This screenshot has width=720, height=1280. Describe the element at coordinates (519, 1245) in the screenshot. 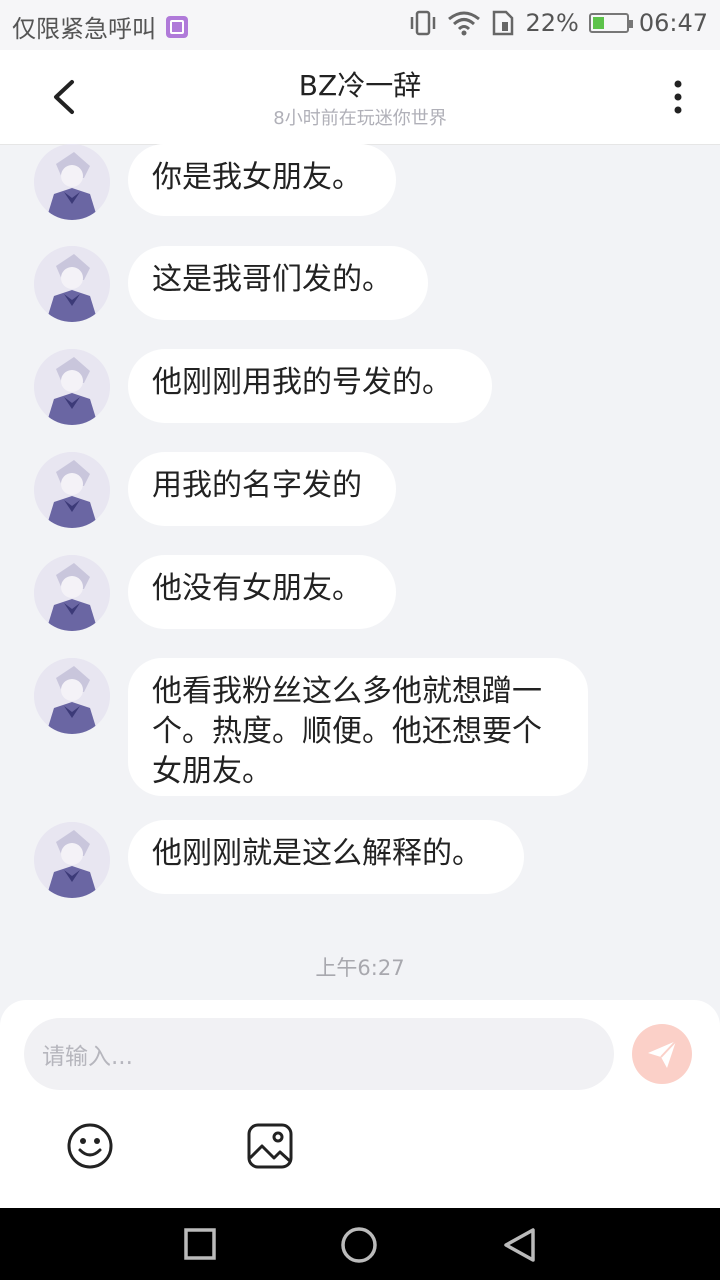

I see `back-triangle-icon` at that location.